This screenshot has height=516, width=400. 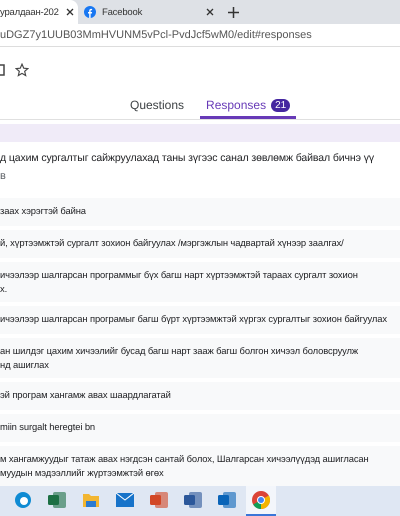 What do you see at coordinates (39, 12) in the screenshot?
I see `browser-tab: уралдаан-202` at bounding box center [39, 12].